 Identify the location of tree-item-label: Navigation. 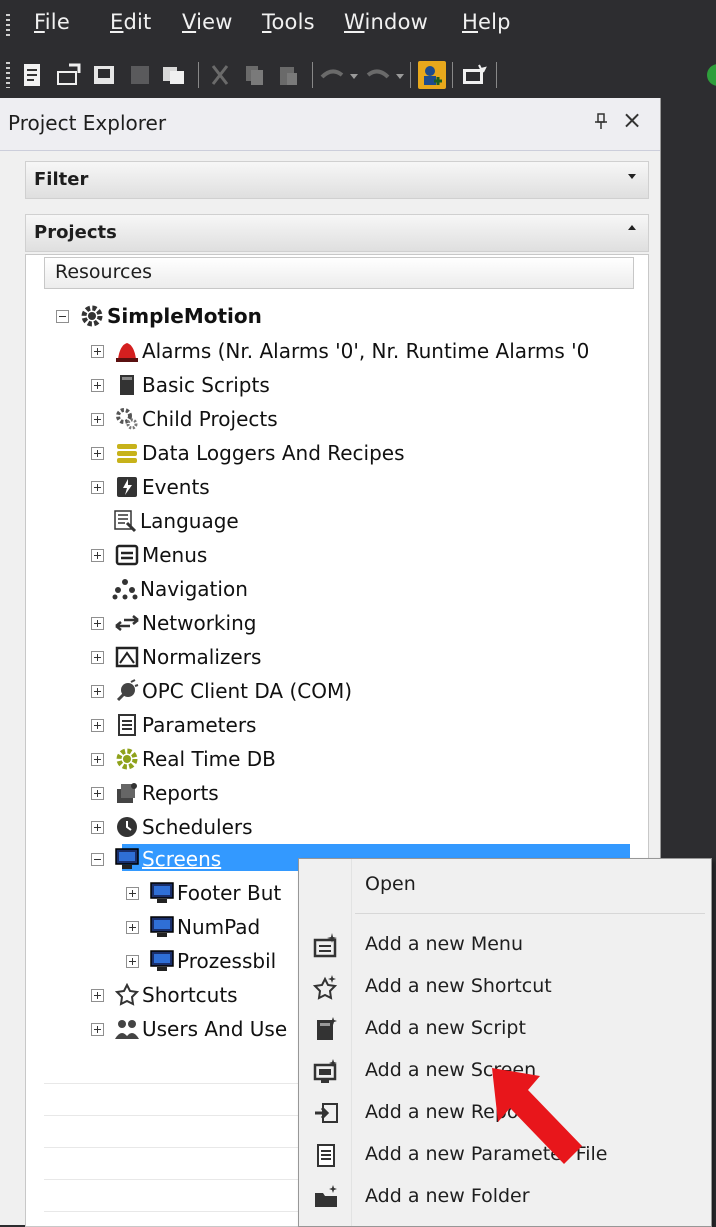
(194, 589).